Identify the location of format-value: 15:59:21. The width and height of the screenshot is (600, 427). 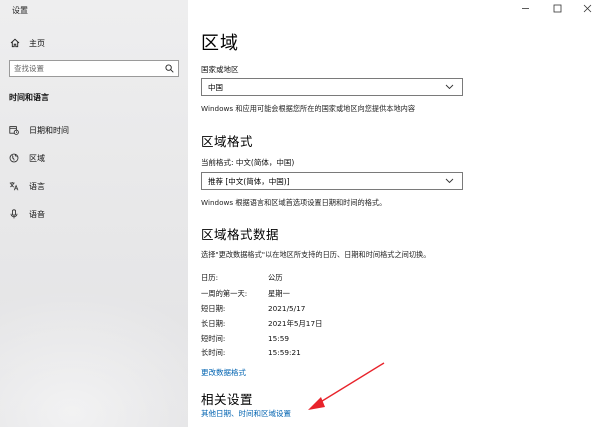
(284, 352).